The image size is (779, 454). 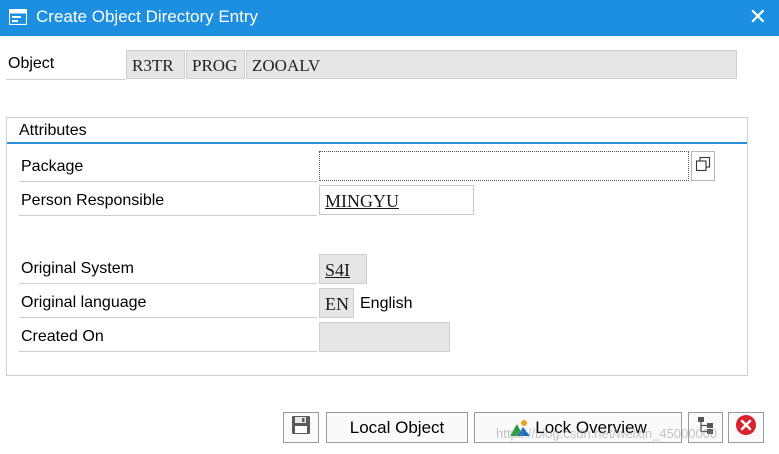 What do you see at coordinates (758, 18) in the screenshot?
I see `close-icon: ✕` at bounding box center [758, 18].